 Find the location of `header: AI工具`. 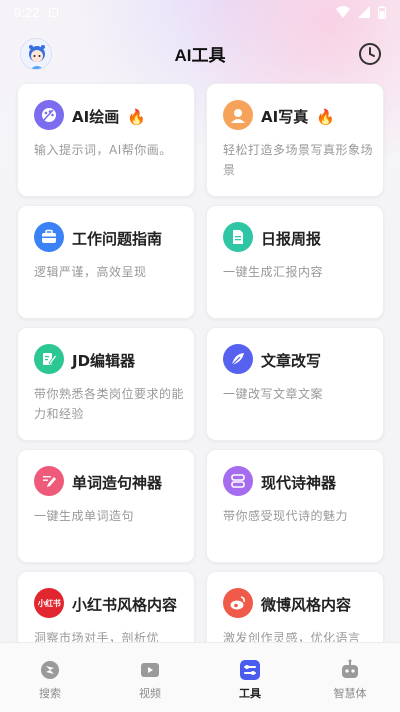

header: AI工具 is located at coordinates (200, 53).